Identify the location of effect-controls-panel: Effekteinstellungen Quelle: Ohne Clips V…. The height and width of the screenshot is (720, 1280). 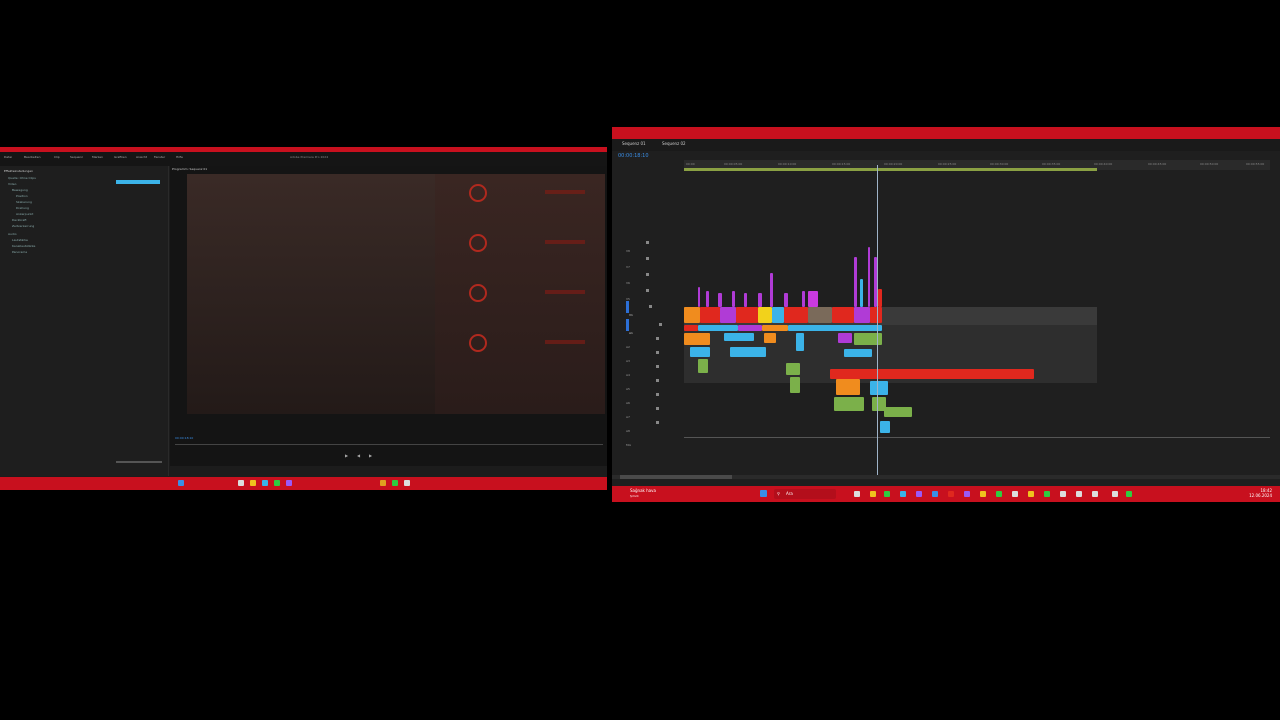
(84, 321).